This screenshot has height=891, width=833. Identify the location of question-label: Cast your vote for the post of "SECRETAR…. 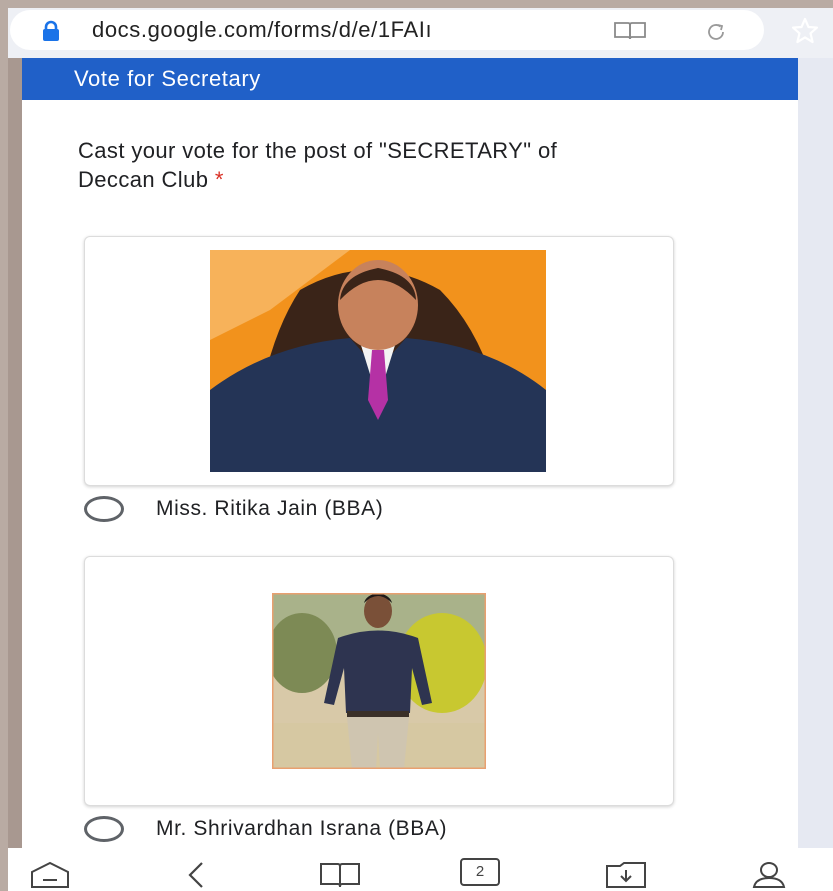
(318, 165).